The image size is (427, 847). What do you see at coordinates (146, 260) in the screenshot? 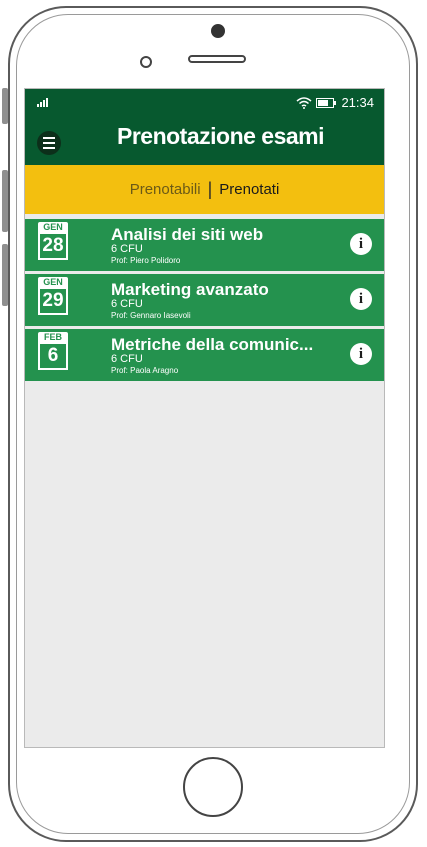
I see `exam-professor: Prof: Piero Polidoro` at bounding box center [146, 260].